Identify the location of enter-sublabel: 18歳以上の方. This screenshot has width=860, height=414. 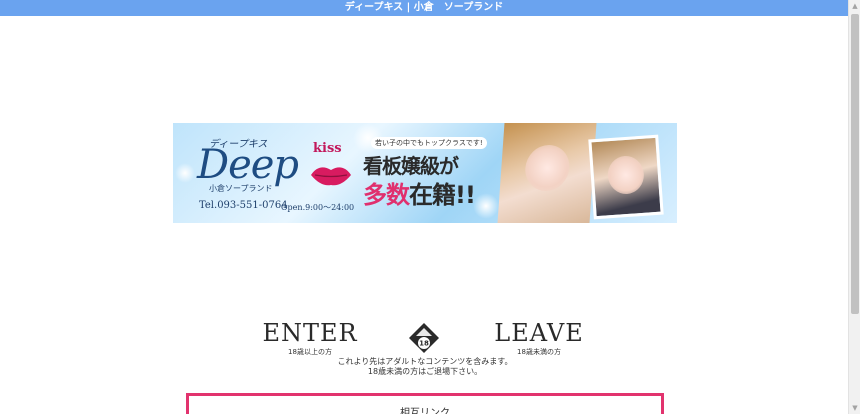
(310, 352).